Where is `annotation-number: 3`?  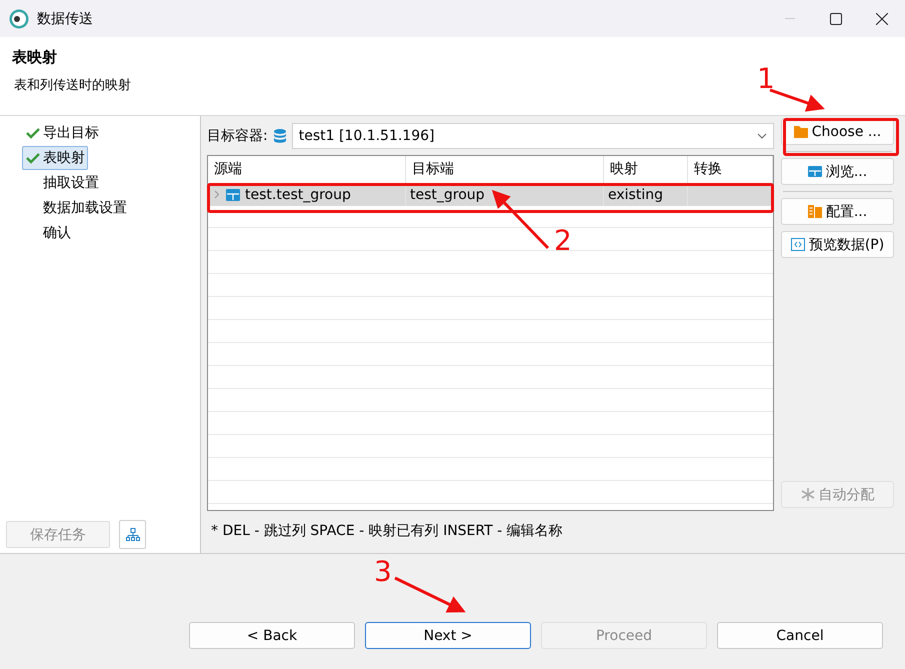
annotation-number: 3 is located at coordinates (383, 571).